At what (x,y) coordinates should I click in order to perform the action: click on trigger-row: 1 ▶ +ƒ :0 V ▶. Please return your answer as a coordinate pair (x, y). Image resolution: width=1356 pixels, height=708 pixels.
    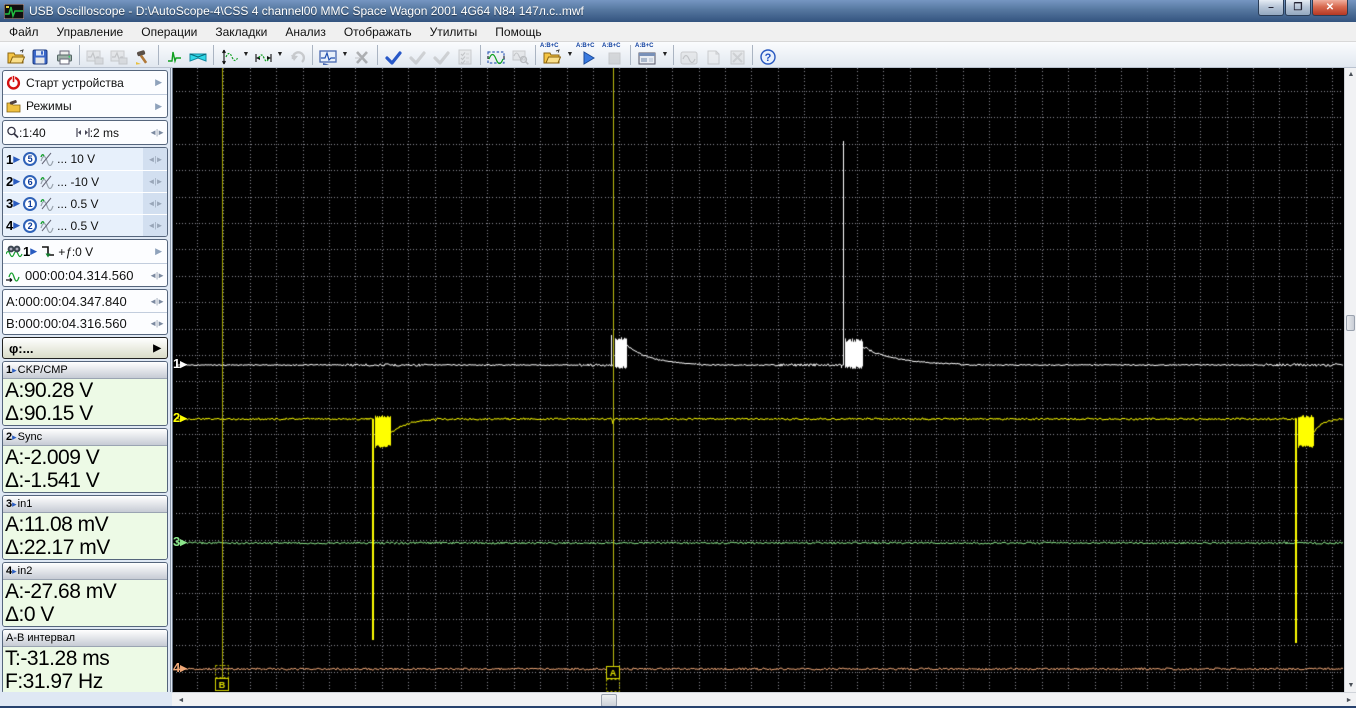
    Looking at the image, I should click on (85, 251).